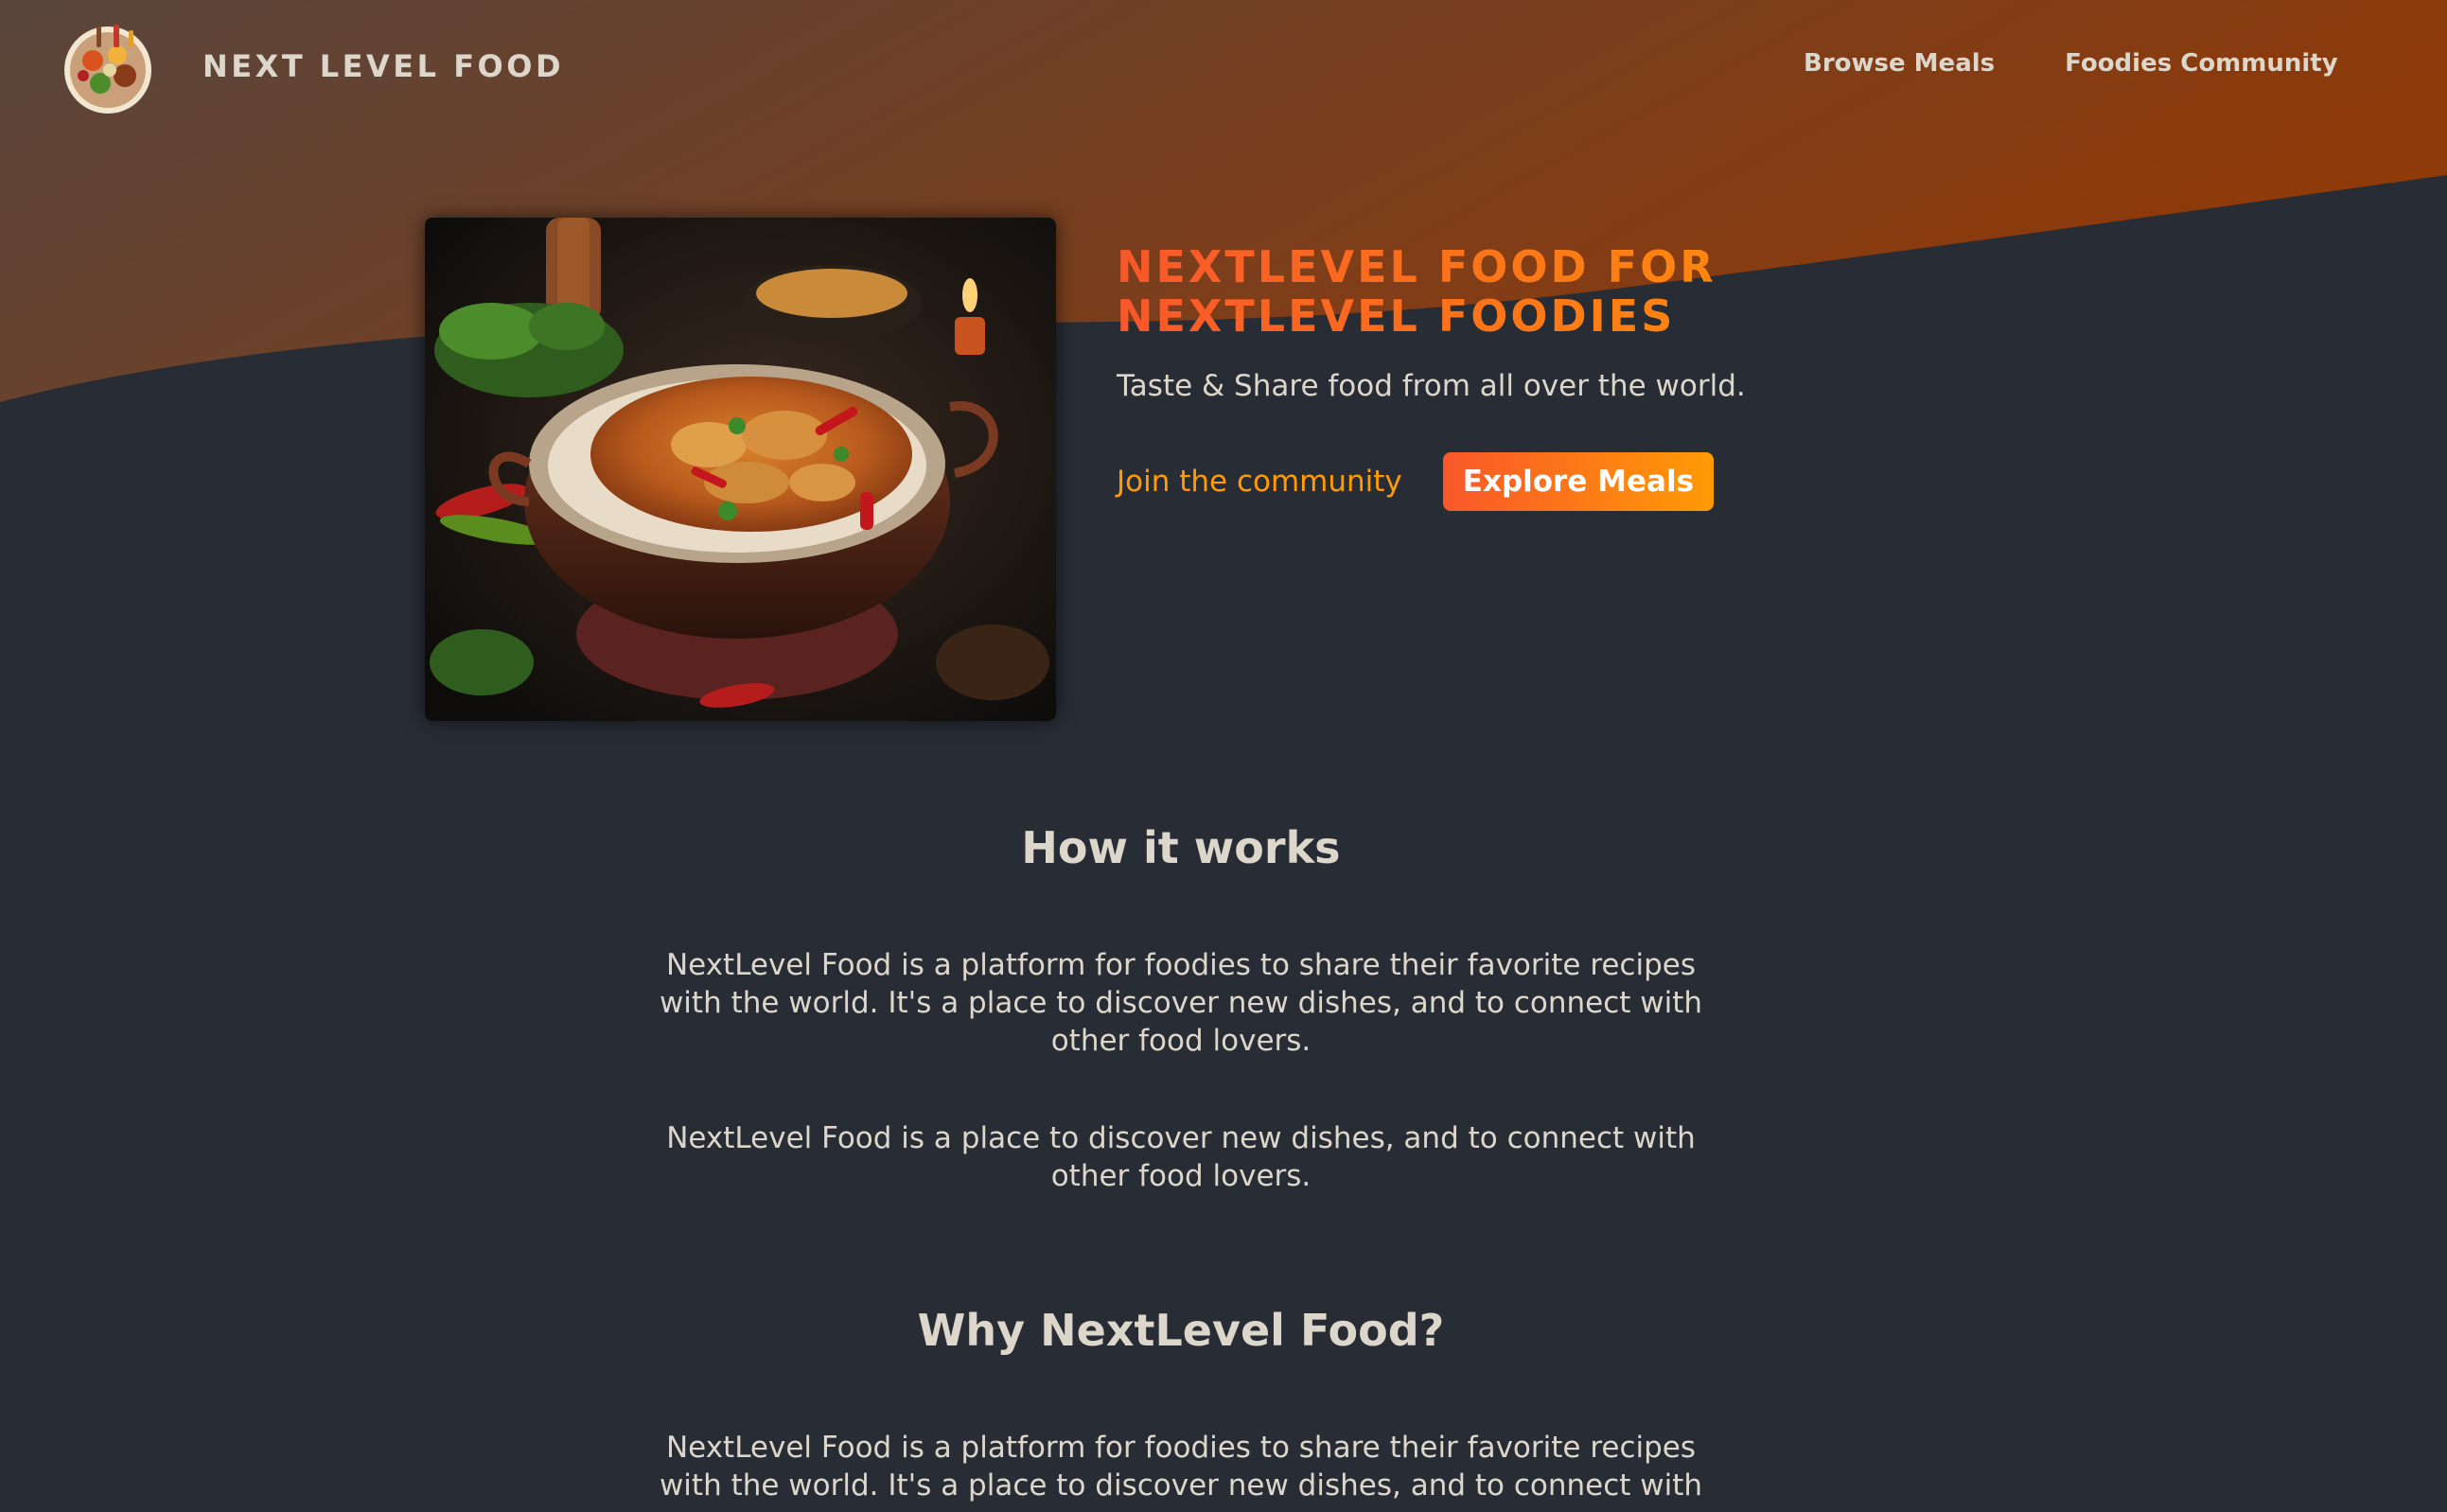  What do you see at coordinates (1416, 266) in the screenshot?
I see `hero-title-line-1: NEXTLEVEL FOOD FOR` at bounding box center [1416, 266].